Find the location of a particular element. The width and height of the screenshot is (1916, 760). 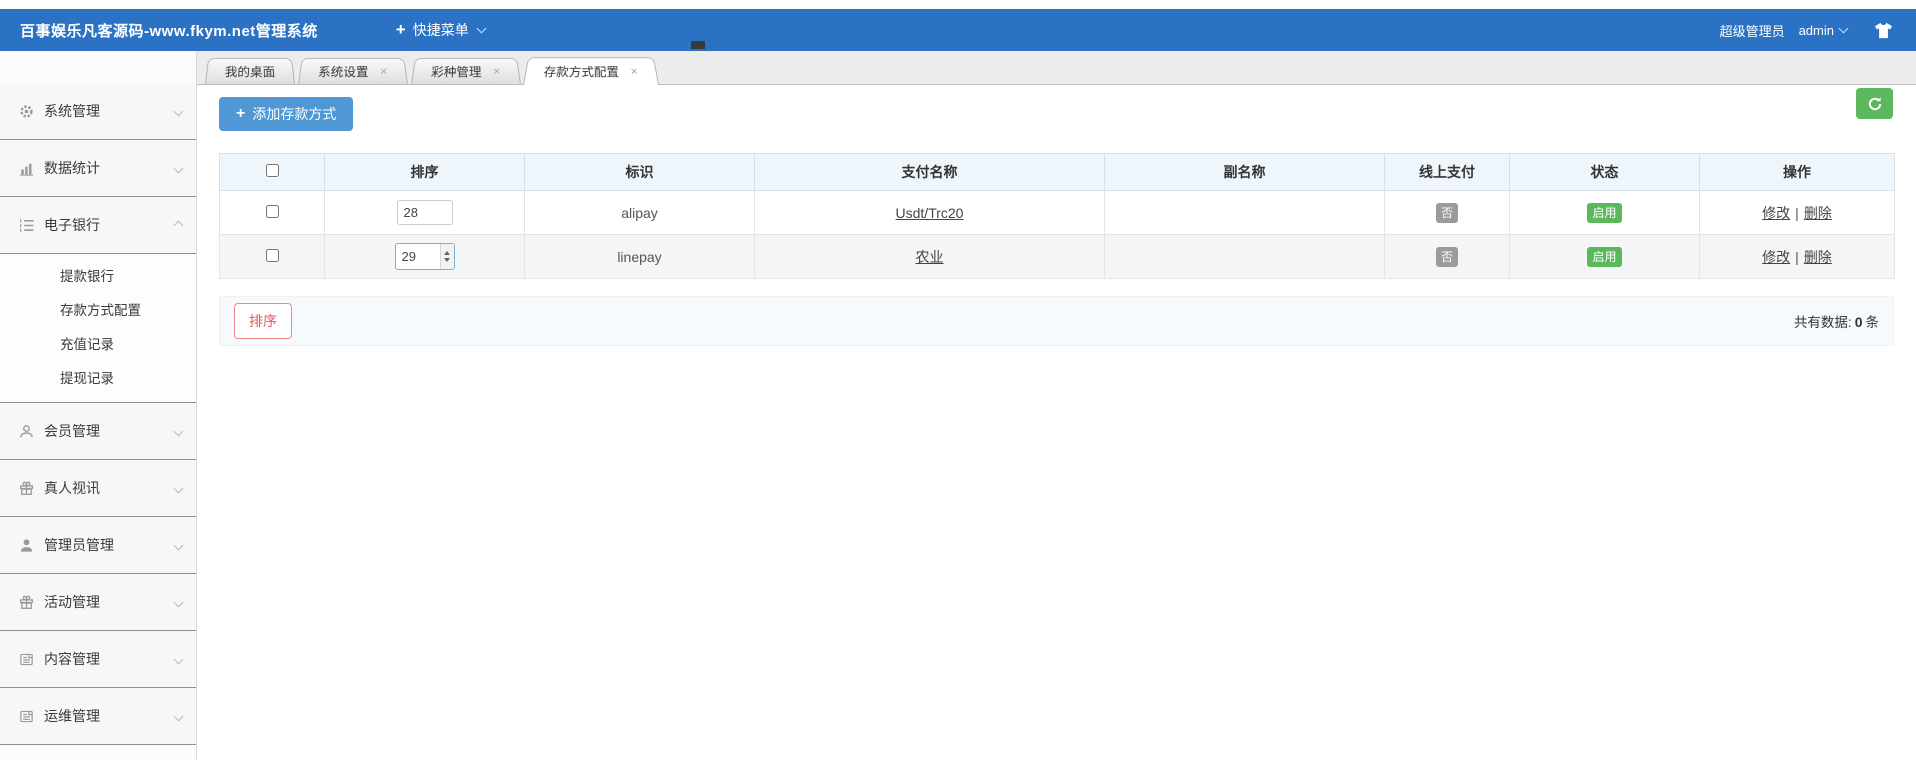

col-header-actions: 操作 is located at coordinates (1797, 172).